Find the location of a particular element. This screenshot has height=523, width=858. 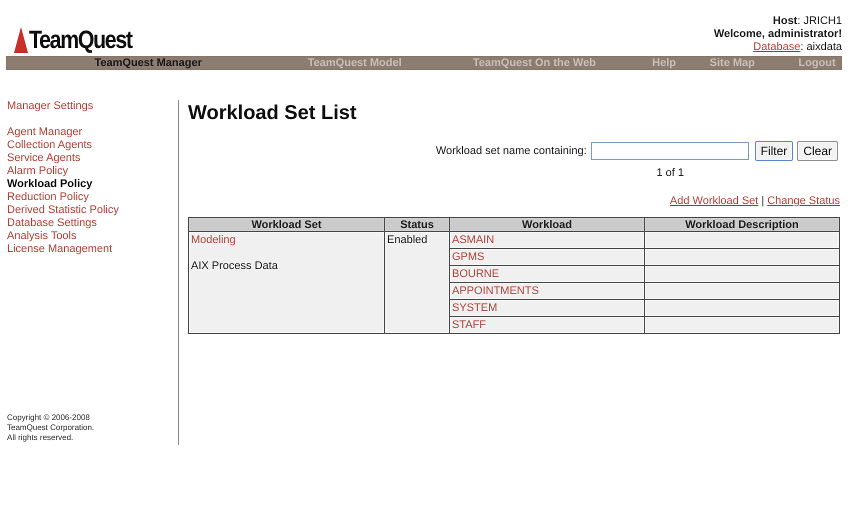

workload-link: STAFF is located at coordinates (469, 325).